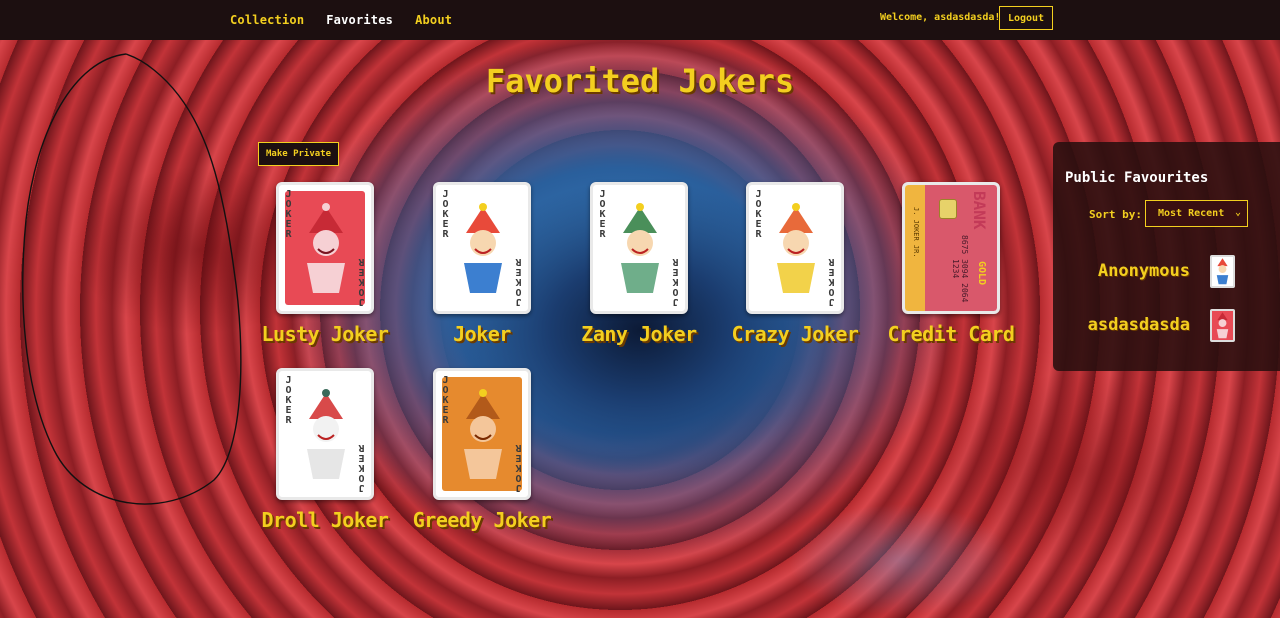 Image resolution: width=1280 pixels, height=618 pixels. I want to click on card-item: JOKER JOKER Greedy Joker, so click(482, 450).